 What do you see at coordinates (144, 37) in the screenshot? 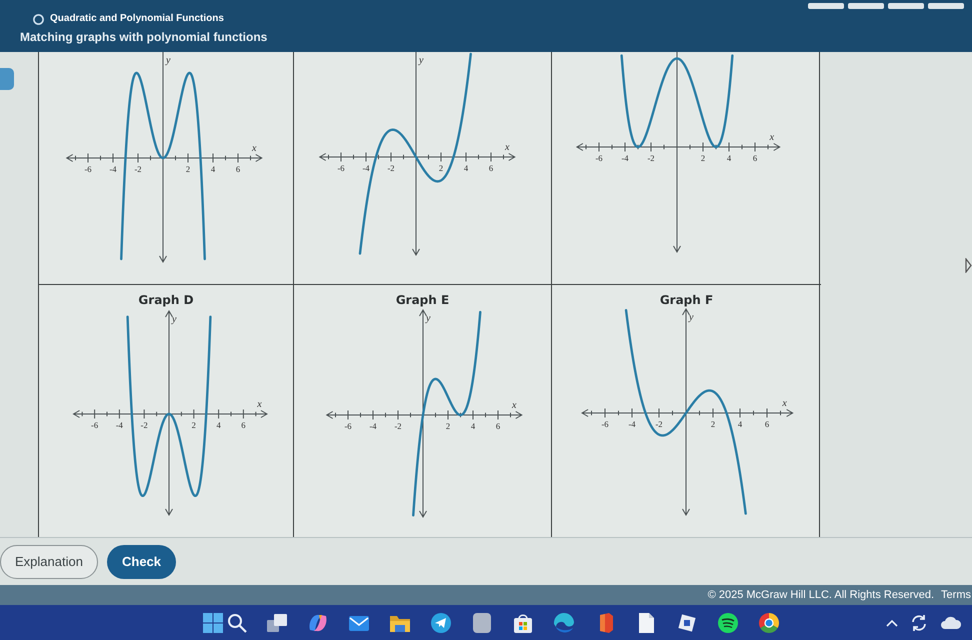
I see `page-title: Matching graphs with polynomial functions` at bounding box center [144, 37].